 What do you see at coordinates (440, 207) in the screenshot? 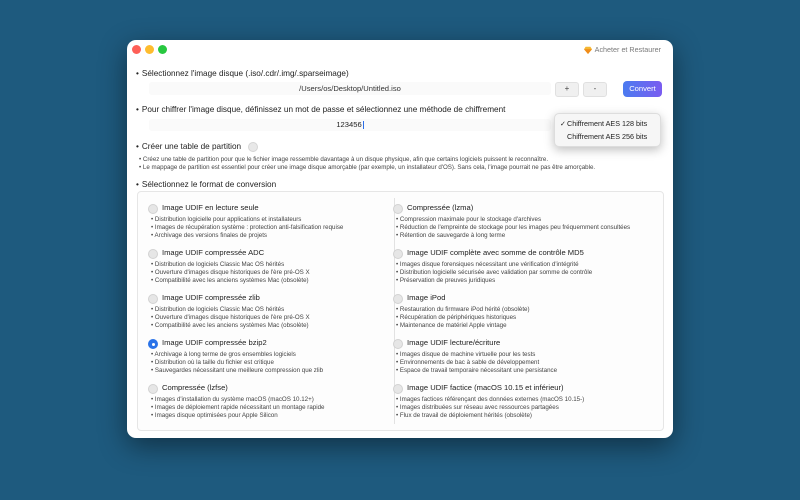
I see `format-option-label: Compressée (lzma)` at bounding box center [440, 207].